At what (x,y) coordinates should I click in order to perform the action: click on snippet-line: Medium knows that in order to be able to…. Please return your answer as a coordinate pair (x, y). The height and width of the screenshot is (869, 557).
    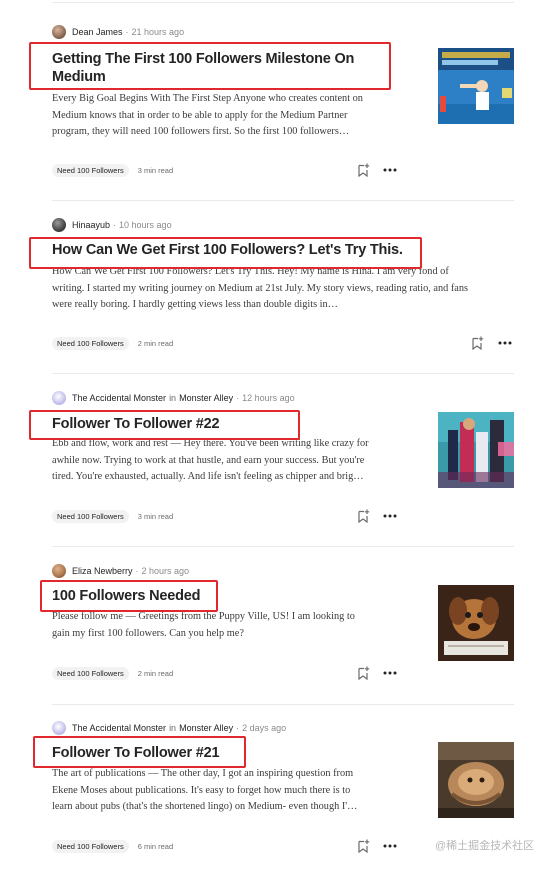
    Looking at the image, I should click on (200, 115).